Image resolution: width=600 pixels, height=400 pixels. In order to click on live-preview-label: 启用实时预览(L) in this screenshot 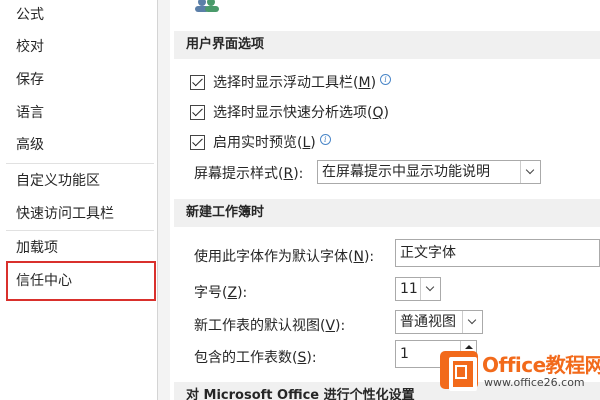, I will do `click(264, 143)`.